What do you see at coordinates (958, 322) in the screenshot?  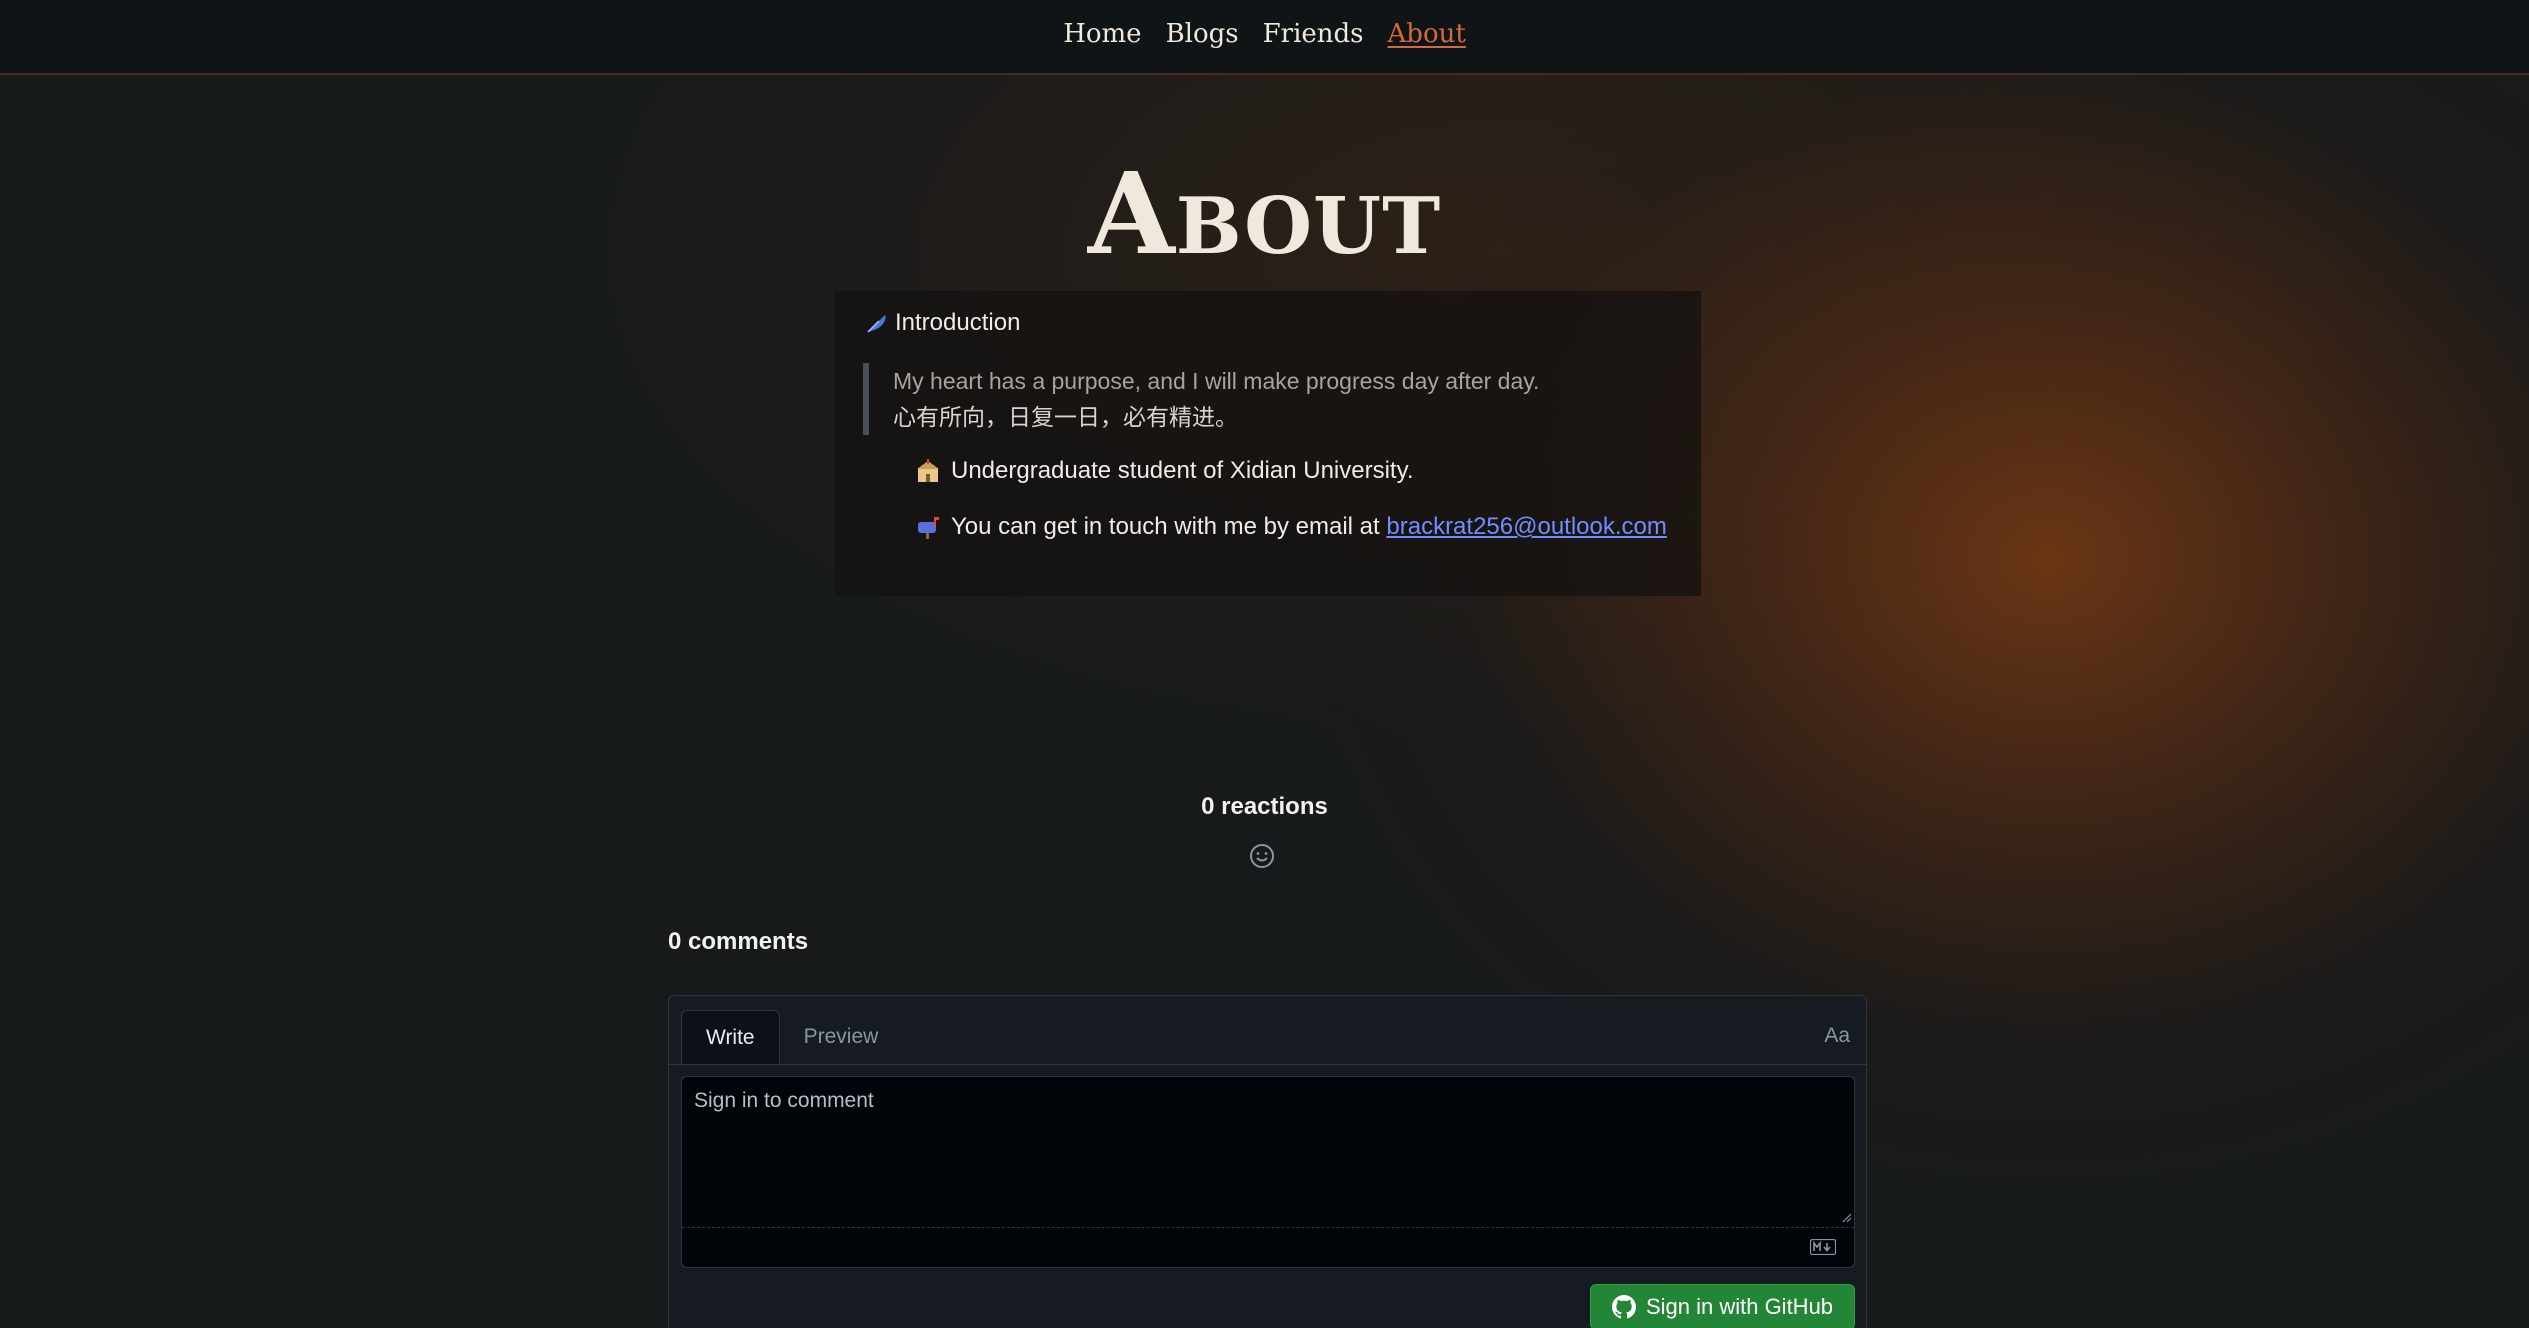 I see `introduction-heading-text: Introduction` at bounding box center [958, 322].